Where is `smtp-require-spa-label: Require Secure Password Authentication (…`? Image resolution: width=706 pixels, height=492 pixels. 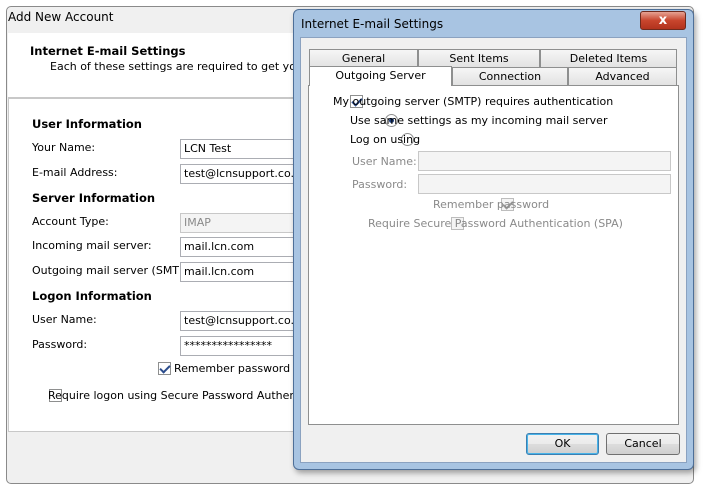
smtp-require-spa-label: Require Secure Password Authentication (… is located at coordinates (495, 223).